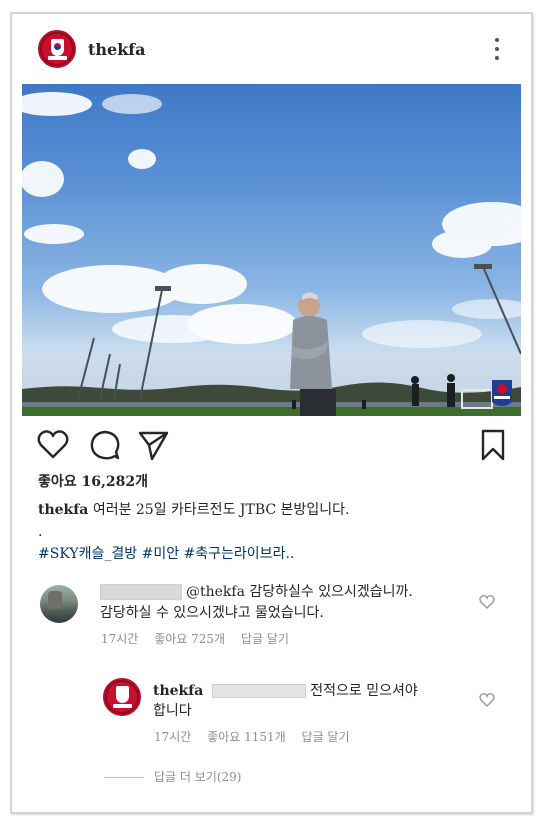 This screenshot has width=543, height=825. Describe the element at coordinates (63, 510) in the screenshot. I see `caption-username: thekfa` at that location.